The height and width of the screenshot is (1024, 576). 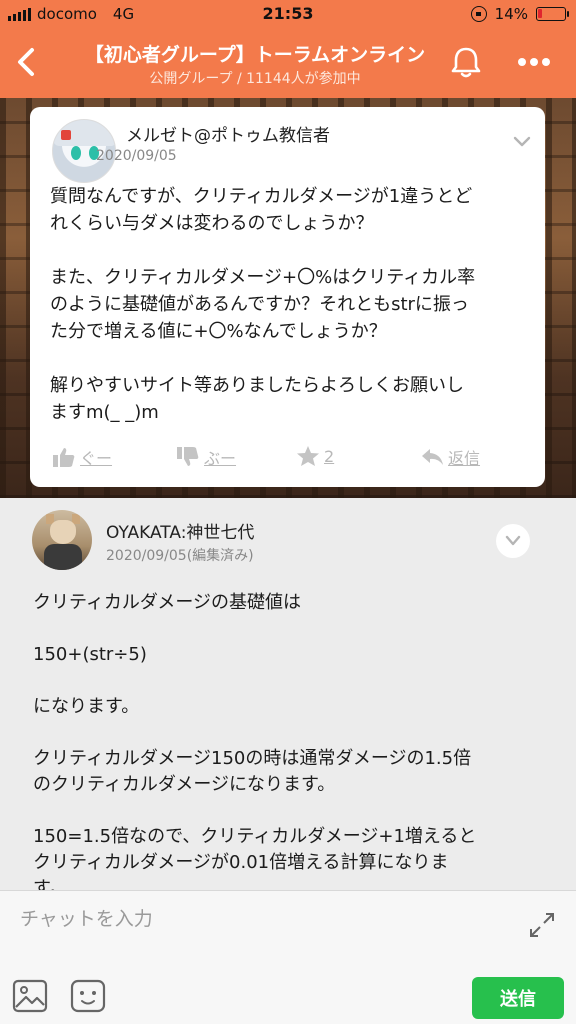 I want to click on thumbs-down-icon, so click(x=188, y=456).